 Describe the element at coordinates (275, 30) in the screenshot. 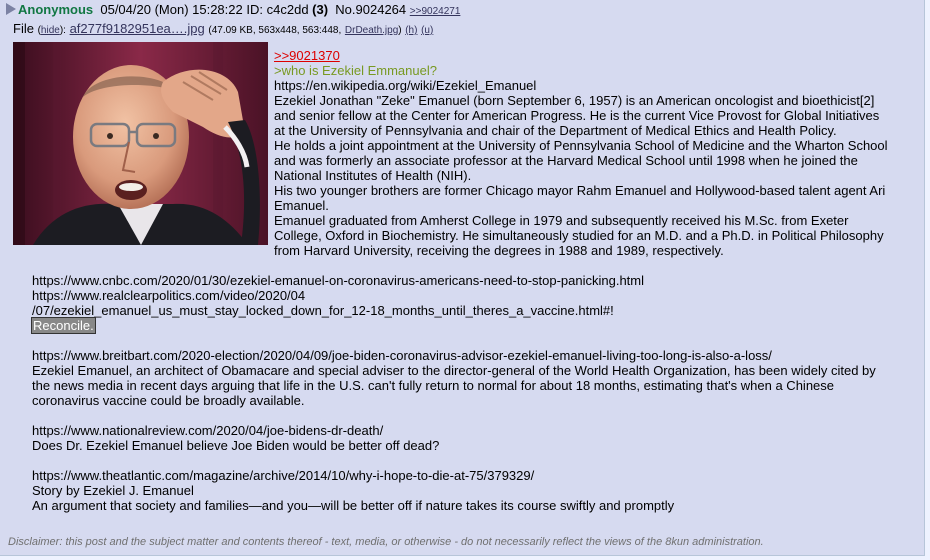

I see `file-details: (47.09 KB, 563x448, 563:448,` at that location.